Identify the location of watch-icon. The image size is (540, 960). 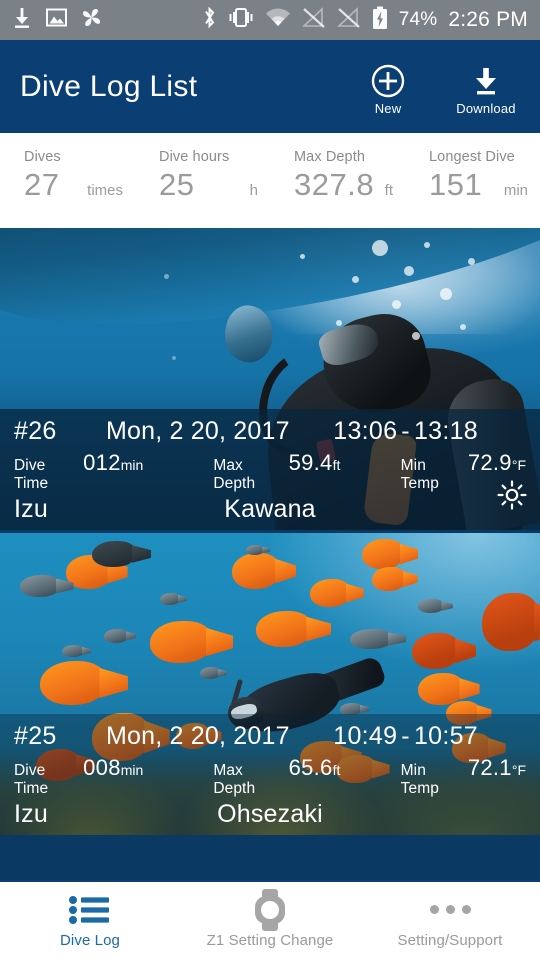
(270, 909).